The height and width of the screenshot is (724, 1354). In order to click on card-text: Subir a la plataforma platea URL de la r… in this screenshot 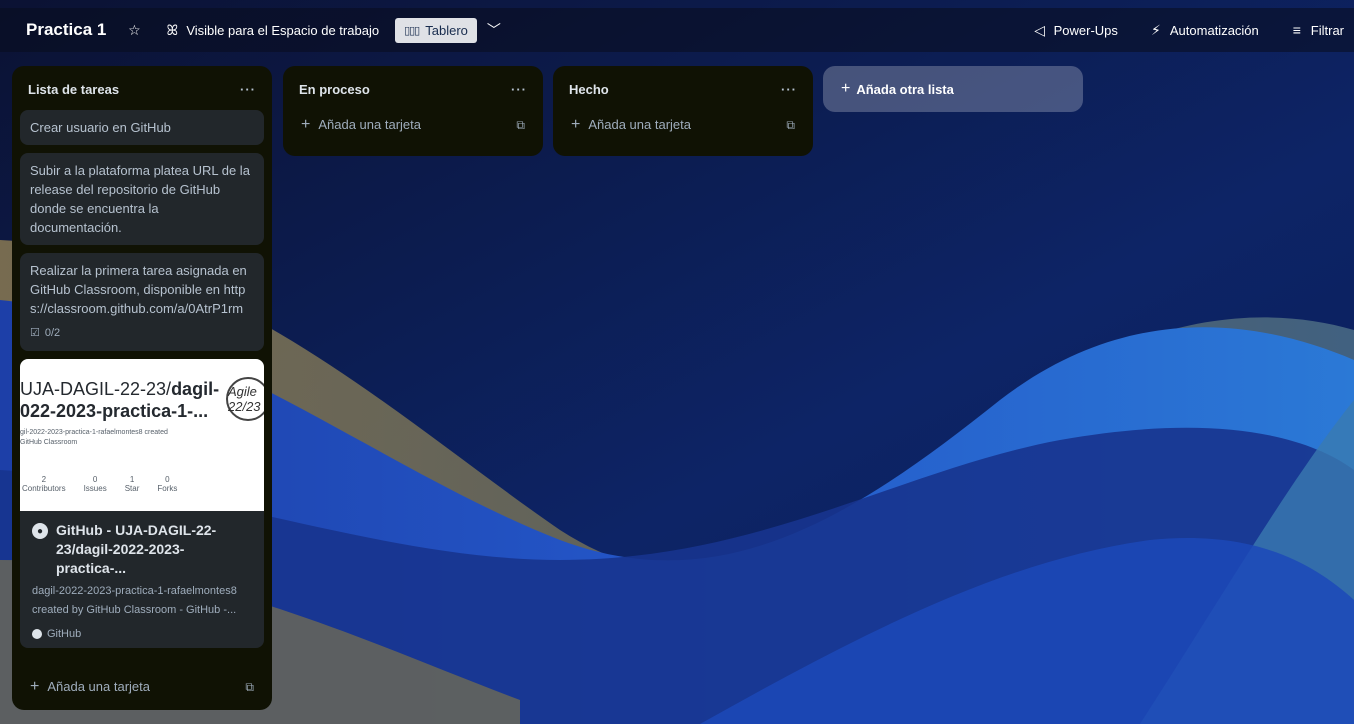, I will do `click(140, 199)`.